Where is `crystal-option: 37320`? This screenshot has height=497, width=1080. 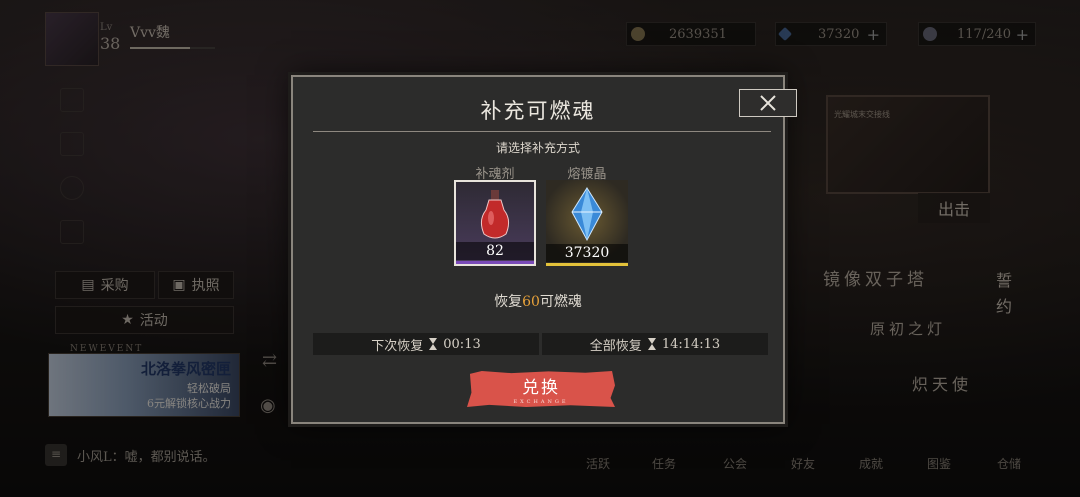 crystal-option: 37320 is located at coordinates (587, 223).